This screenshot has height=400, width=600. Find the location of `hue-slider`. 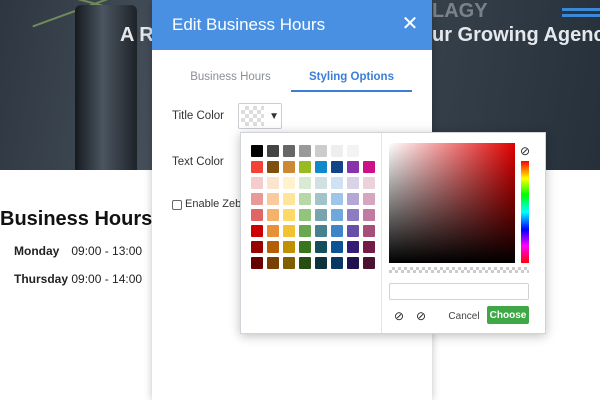

hue-slider is located at coordinates (525, 212).